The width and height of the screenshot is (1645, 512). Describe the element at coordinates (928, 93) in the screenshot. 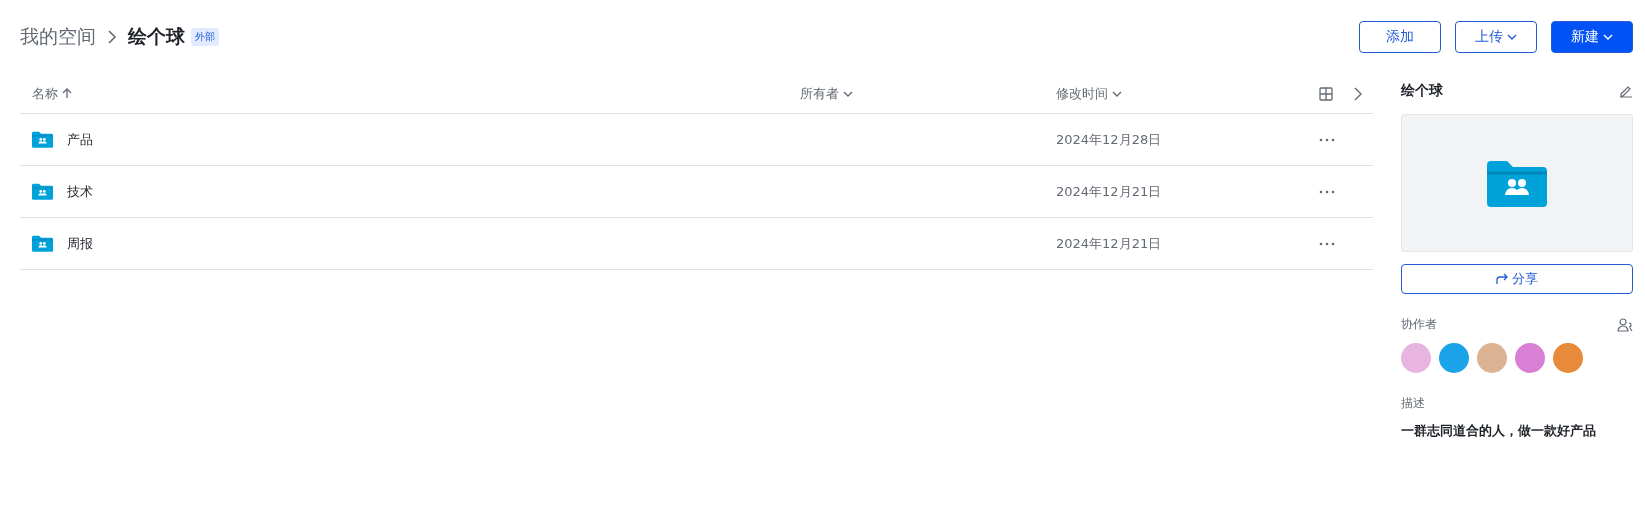

I see `column-header: 所有者` at that location.